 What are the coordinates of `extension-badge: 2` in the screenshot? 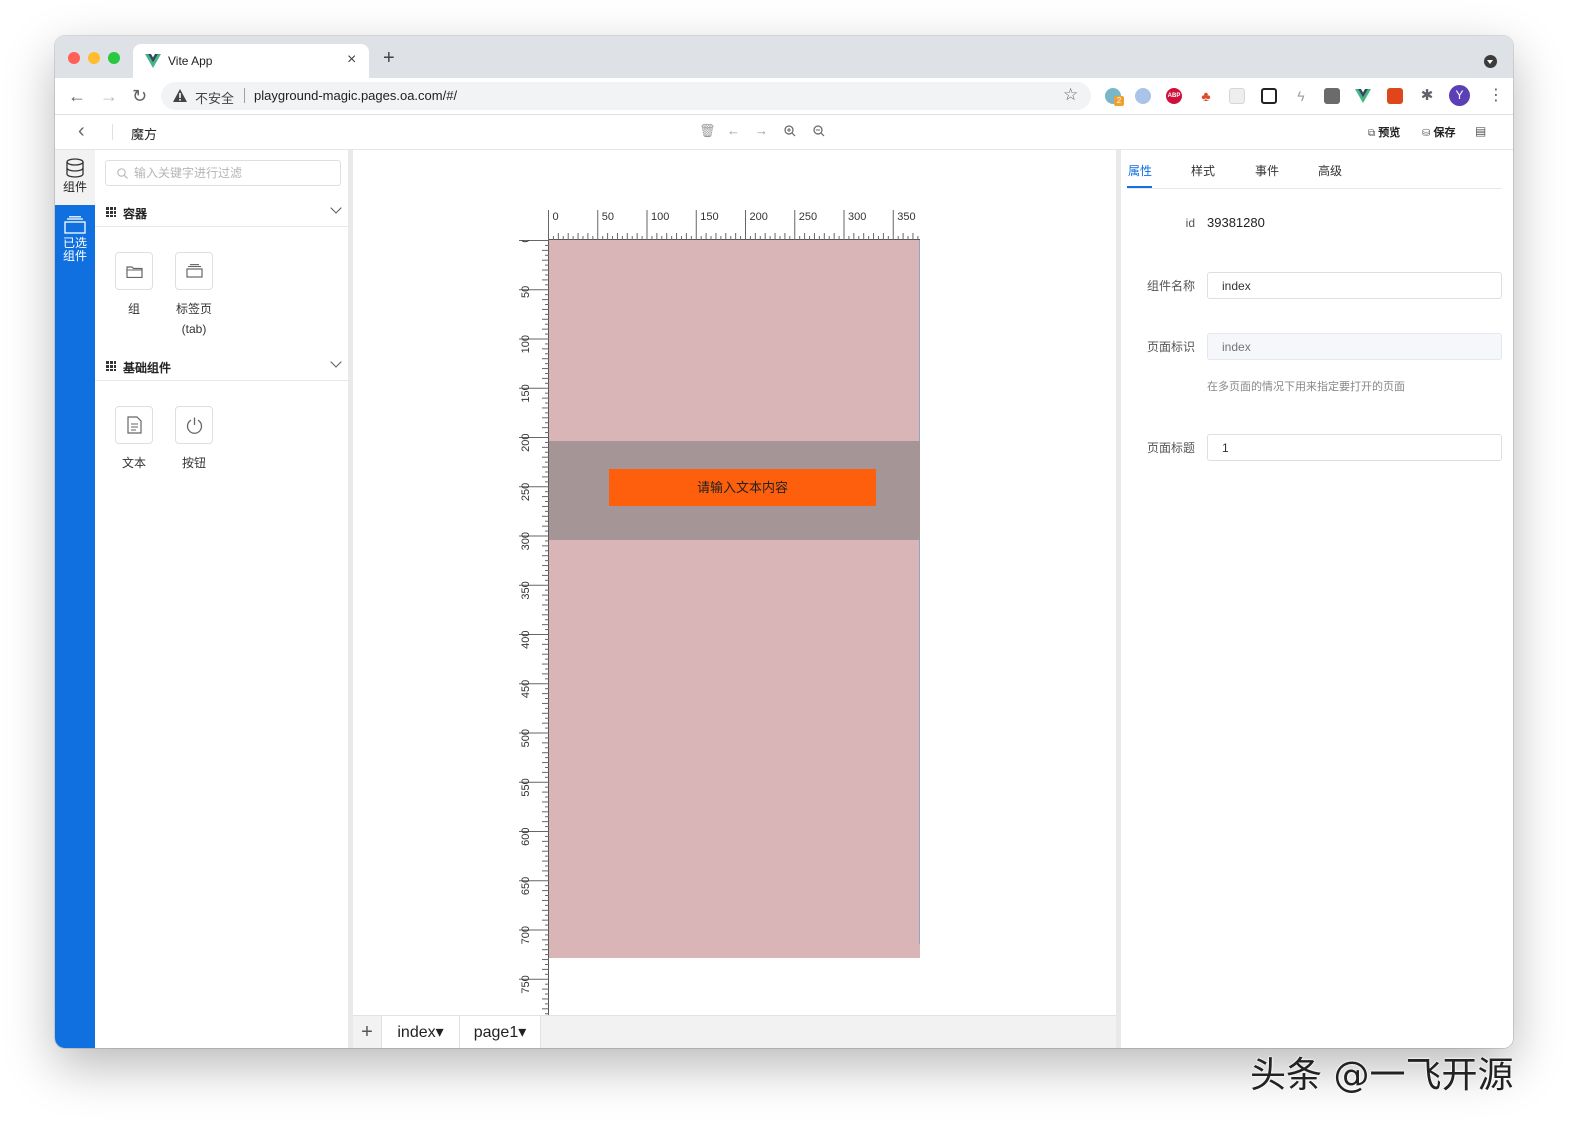 It's located at (1119, 101).